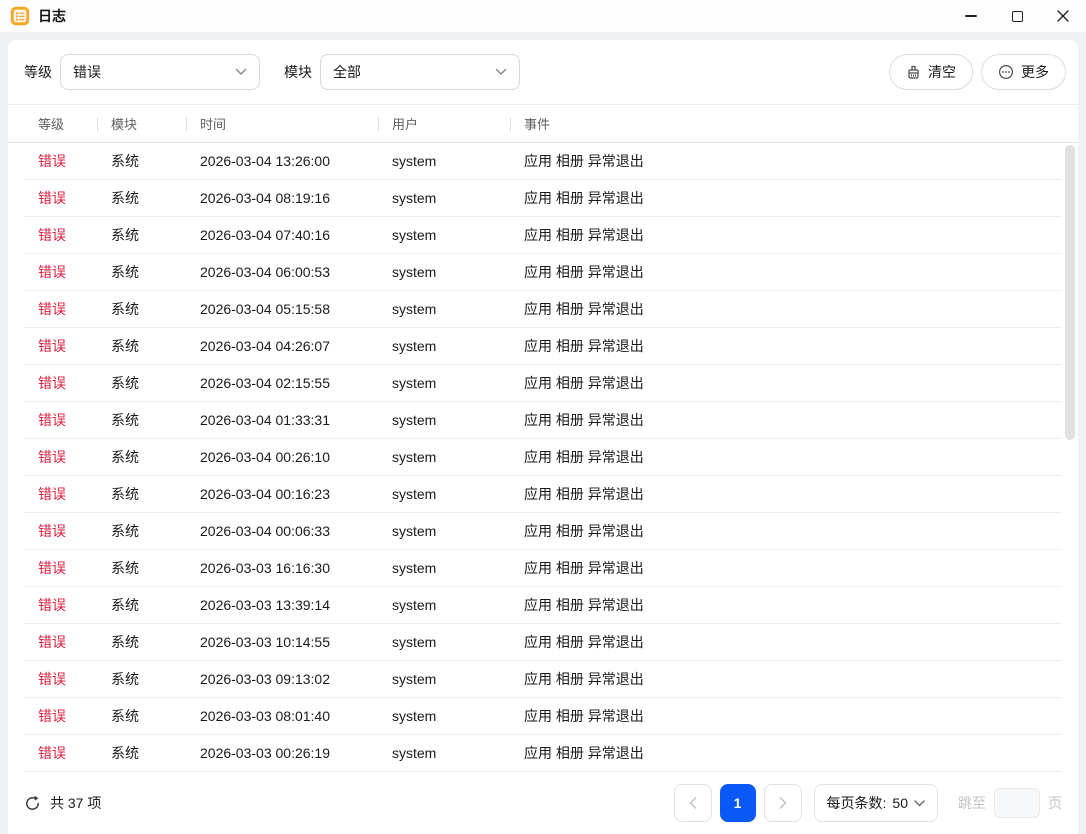 The image size is (1086, 834). What do you see at coordinates (692, 803) in the screenshot?
I see `prev-page-button` at bounding box center [692, 803].